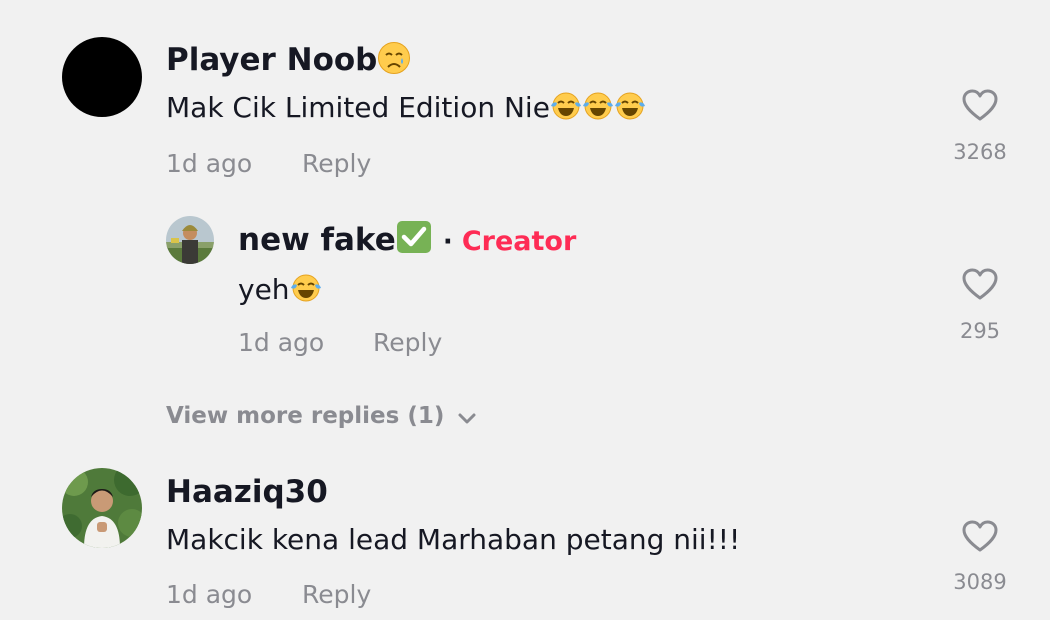 Image resolution: width=1050 pixels, height=620 pixels. I want to click on comment-text-row: Mak Cik Limited Edition Nie, so click(406, 108).